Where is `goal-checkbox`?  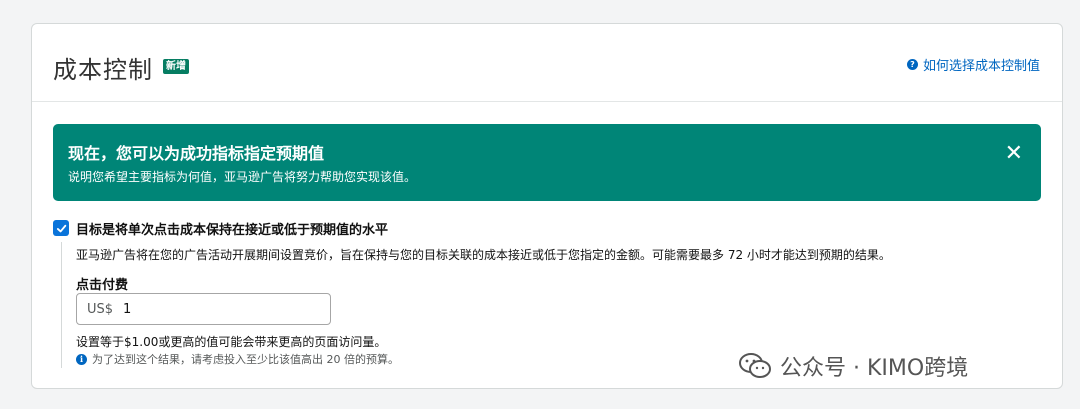 goal-checkbox is located at coordinates (61, 228).